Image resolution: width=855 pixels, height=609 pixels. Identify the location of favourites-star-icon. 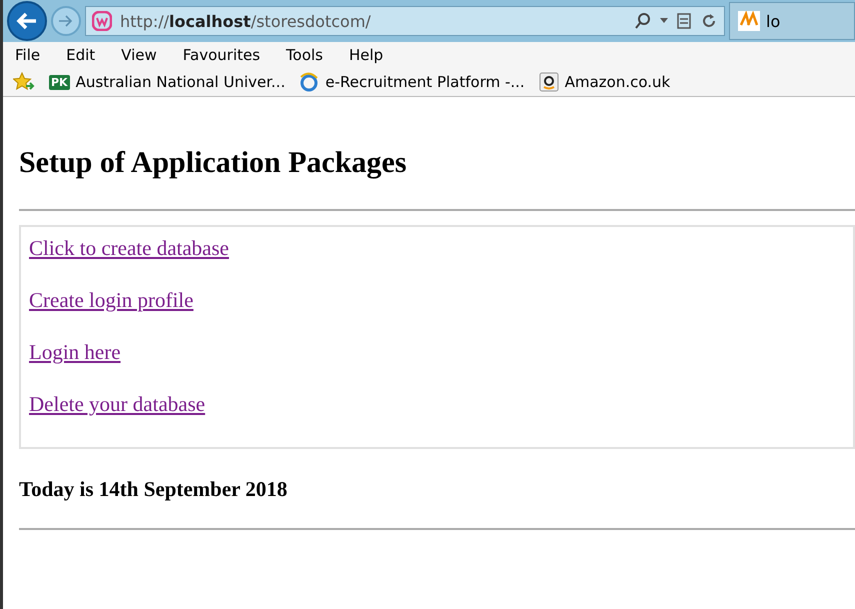
(24, 82).